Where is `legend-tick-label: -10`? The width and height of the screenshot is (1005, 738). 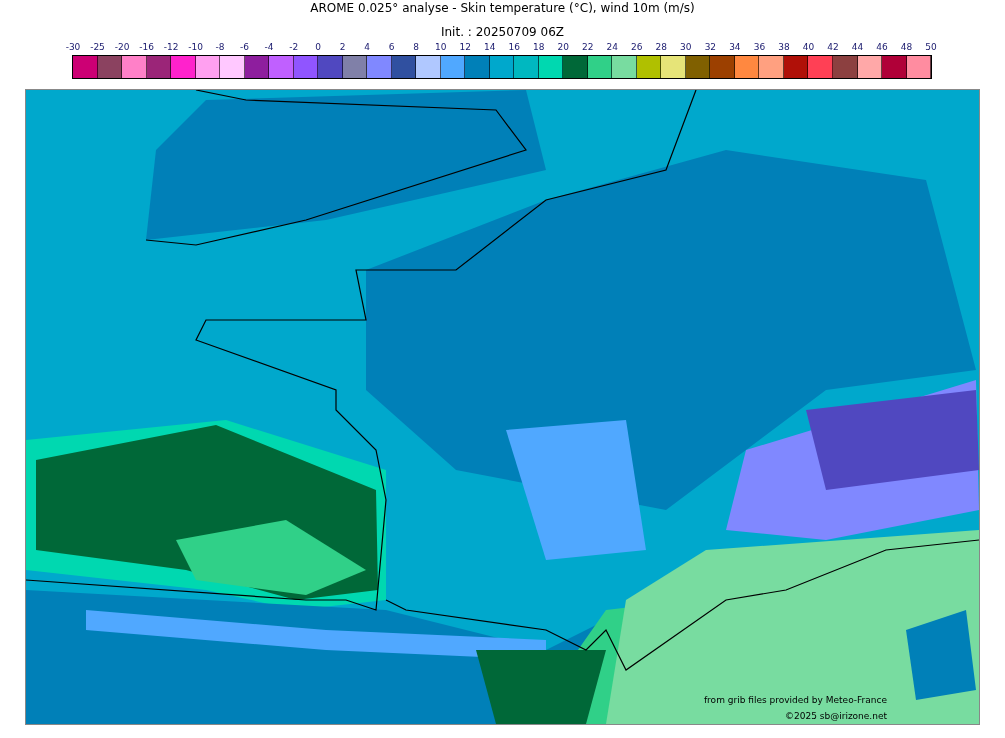
legend-tick-label: -10 is located at coordinates (195, 47).